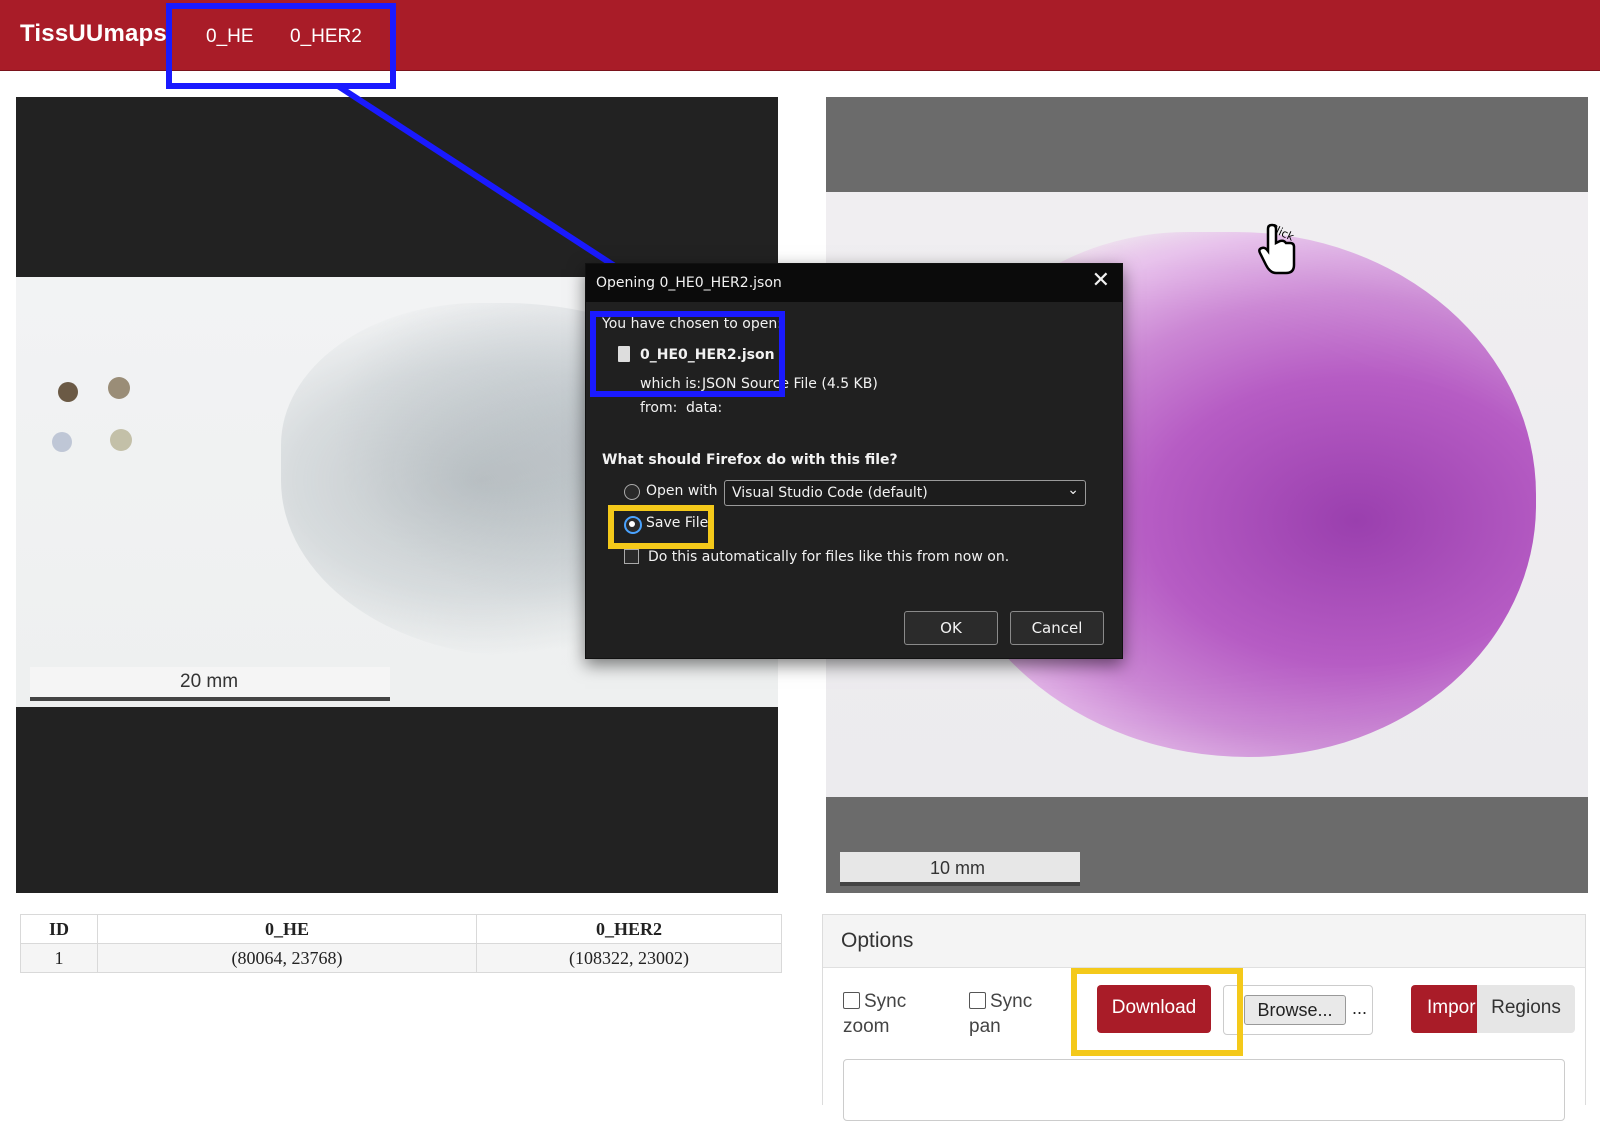 This screenshot has height=1121, width=1600. Describe the element at coordinates (1000, 1014) in the screenshot. I see `sync-pan-checkbox: Sync pan` at that location.